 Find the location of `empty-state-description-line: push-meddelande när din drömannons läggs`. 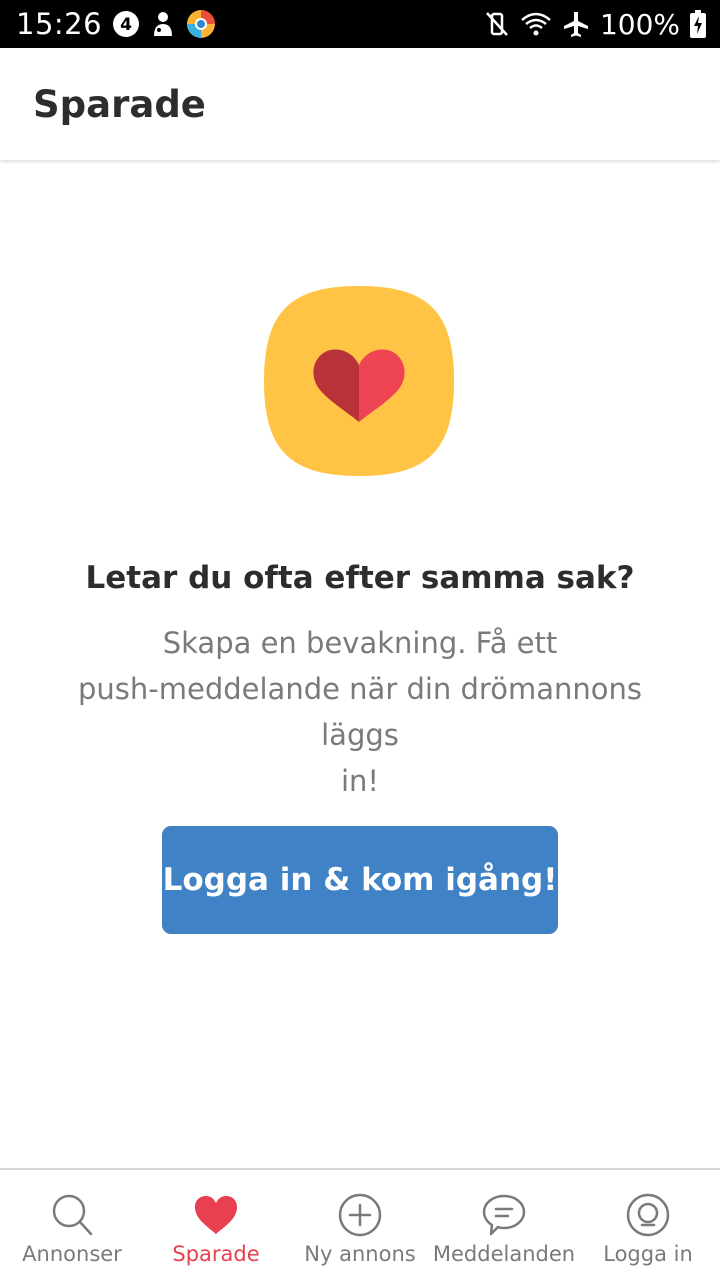

empty-state-description-line: push-meddelande när din drömannons läggs is located at coordinates (360, 712).